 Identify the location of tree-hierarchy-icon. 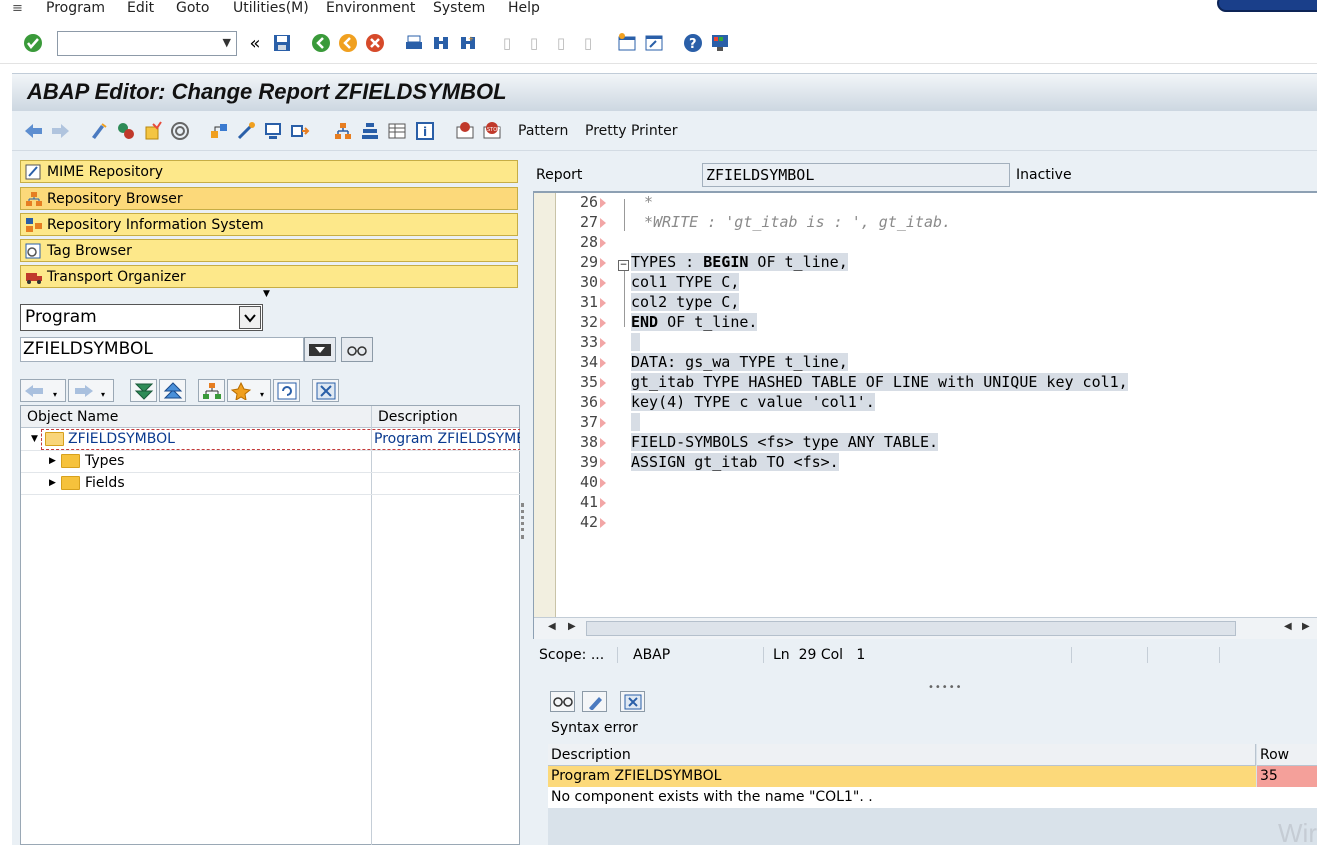
(211, 390).